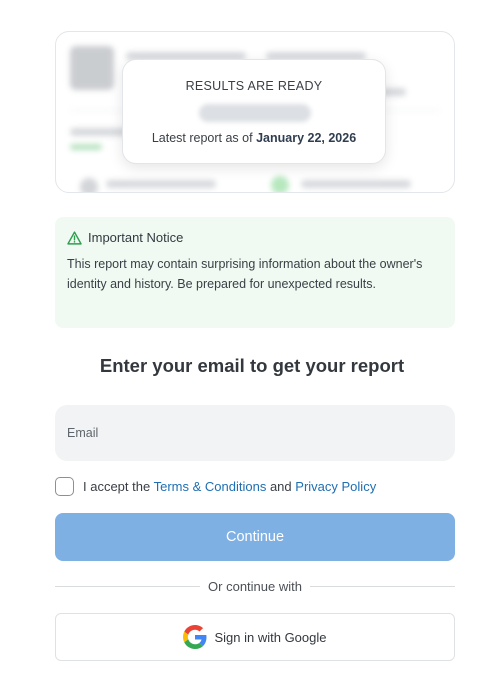 This screenshot has height=687, width=504. I want to click on blurred-name, so click(255, 113).